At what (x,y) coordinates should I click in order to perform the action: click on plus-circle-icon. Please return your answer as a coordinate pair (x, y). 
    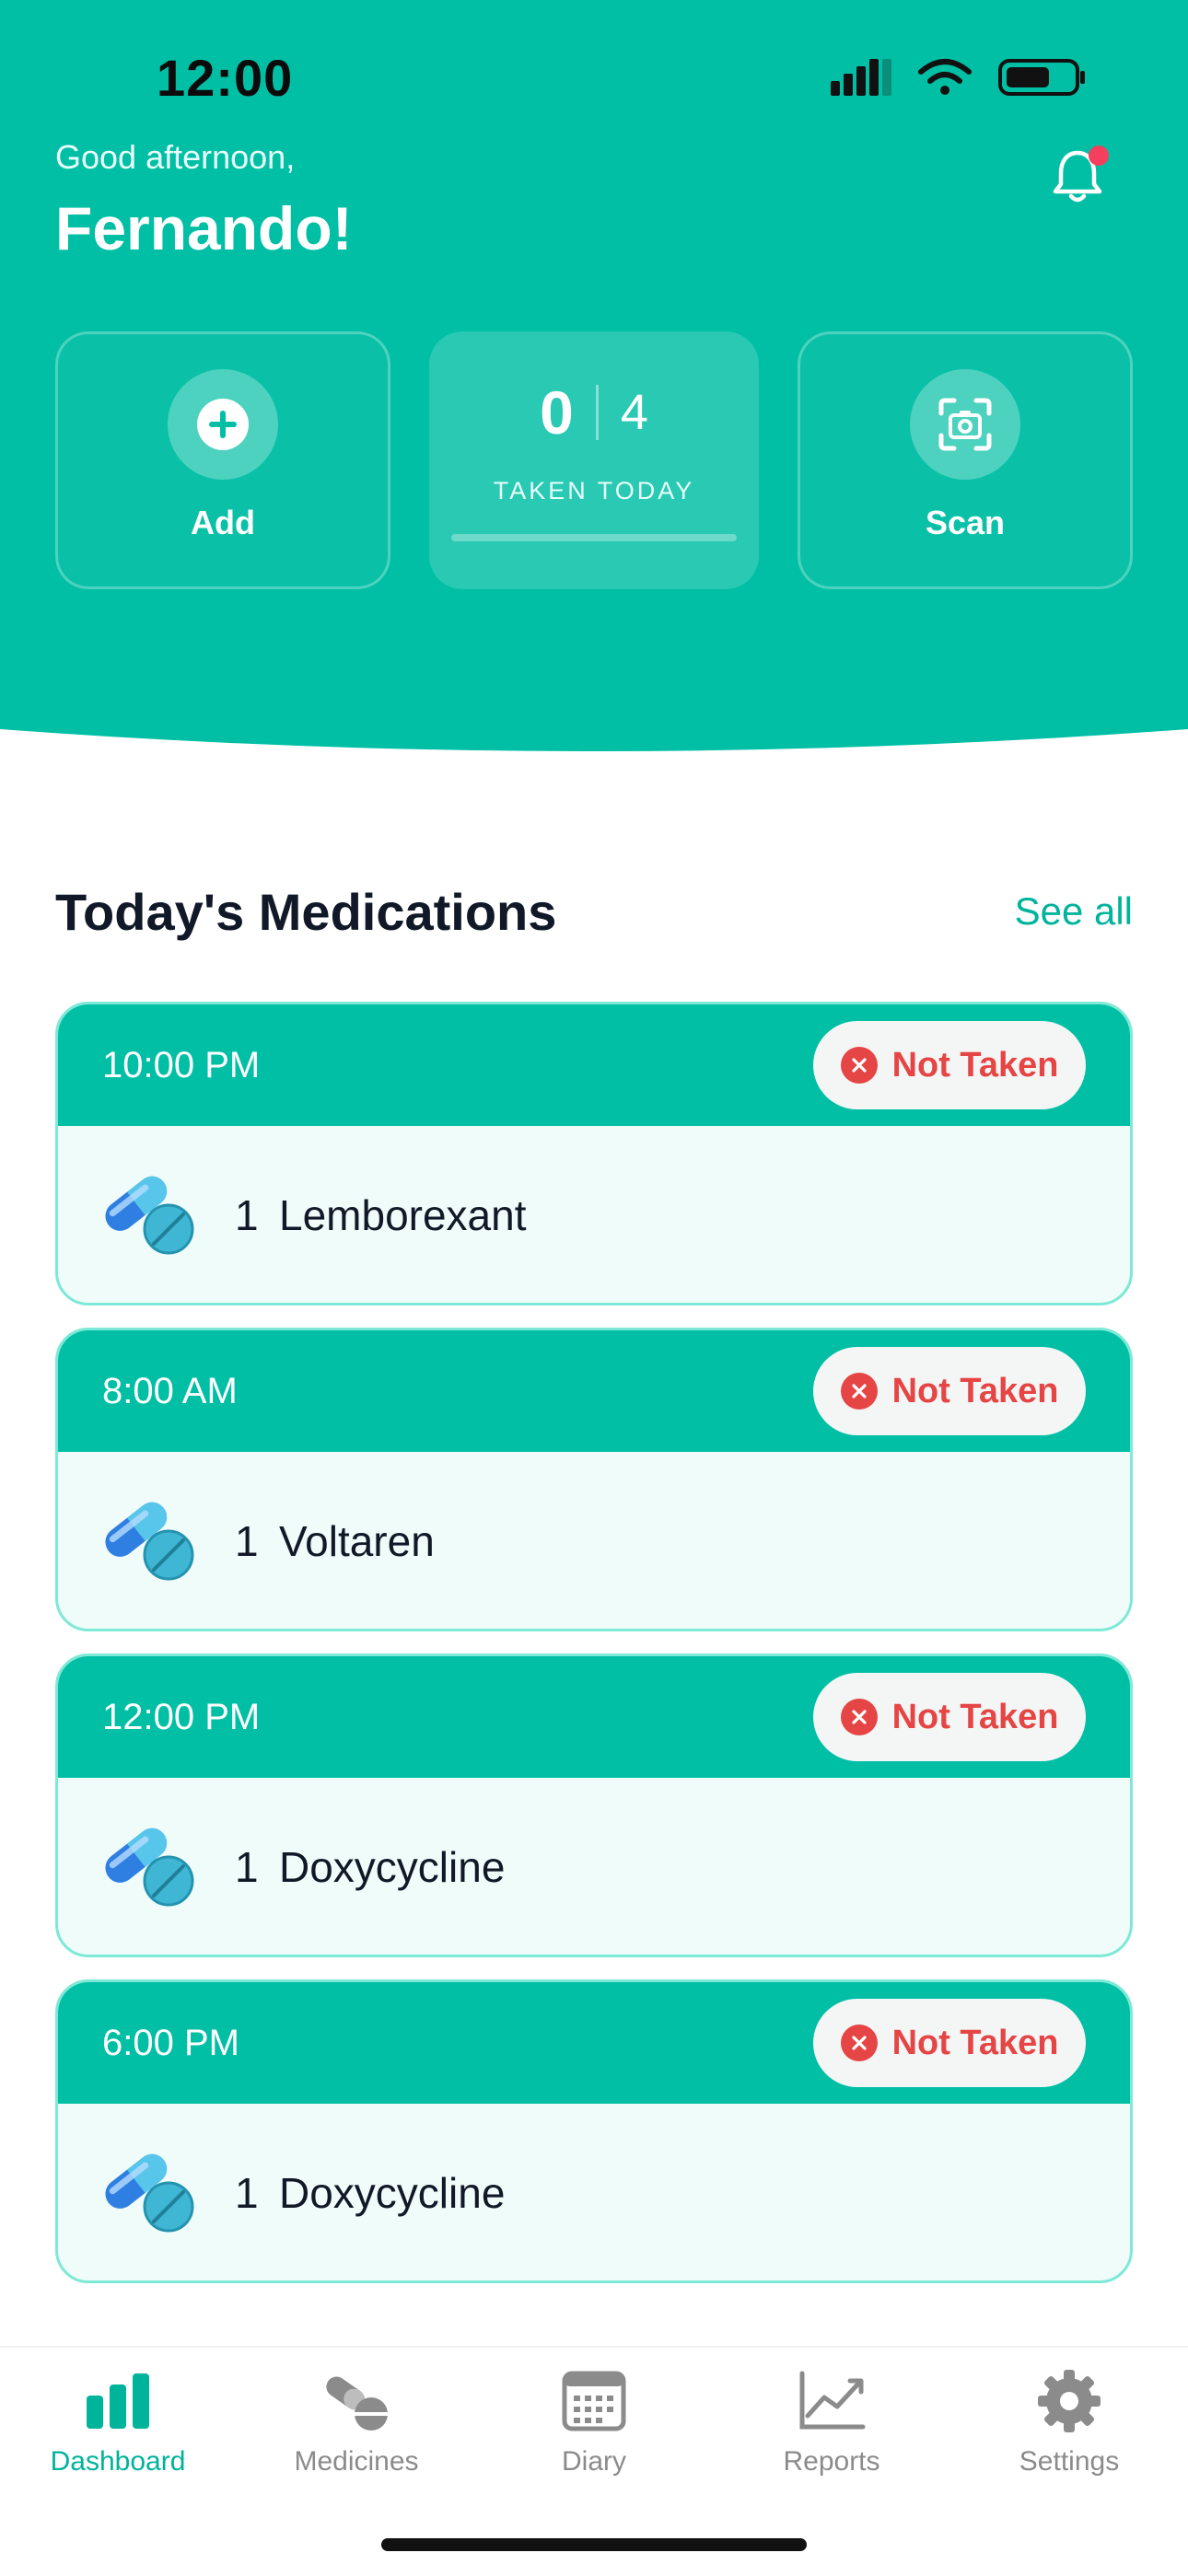
    Looking at the image, I should click on (223, 424).